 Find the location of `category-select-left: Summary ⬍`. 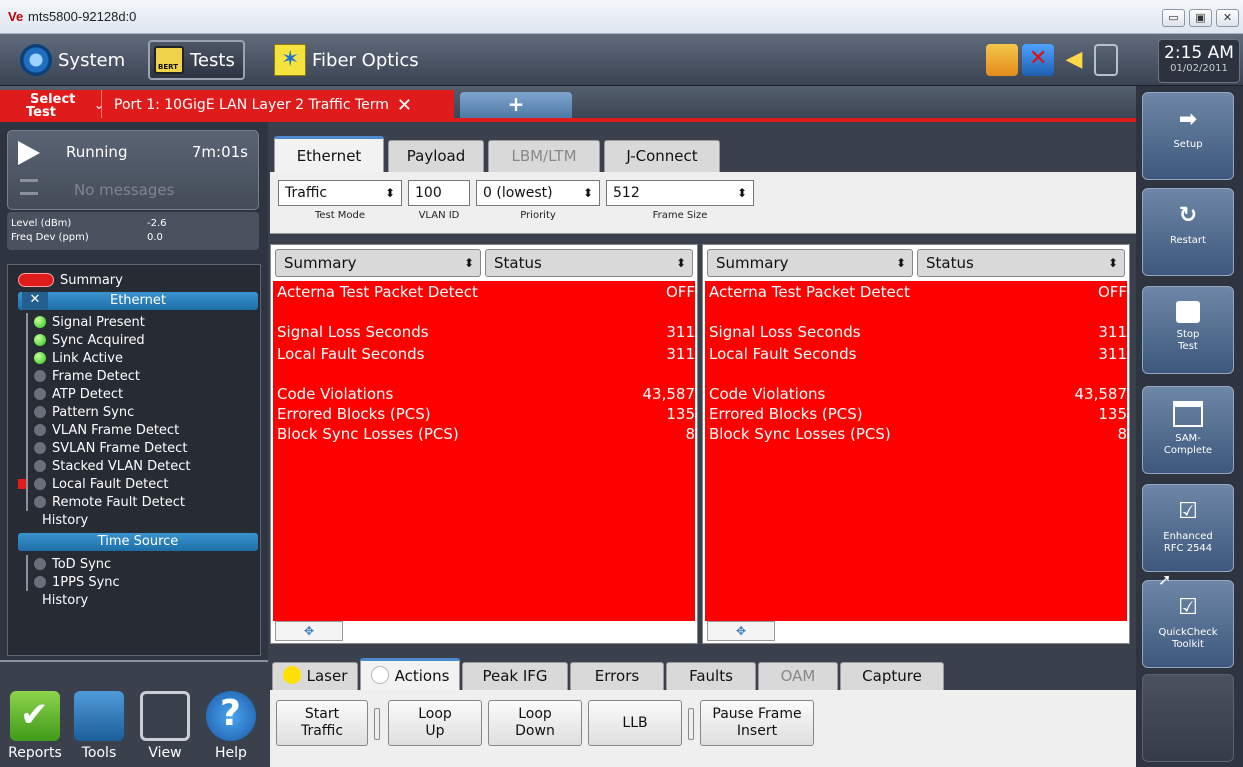

category-select-left: Summary ⬍ is located at coordinates (378, 263).